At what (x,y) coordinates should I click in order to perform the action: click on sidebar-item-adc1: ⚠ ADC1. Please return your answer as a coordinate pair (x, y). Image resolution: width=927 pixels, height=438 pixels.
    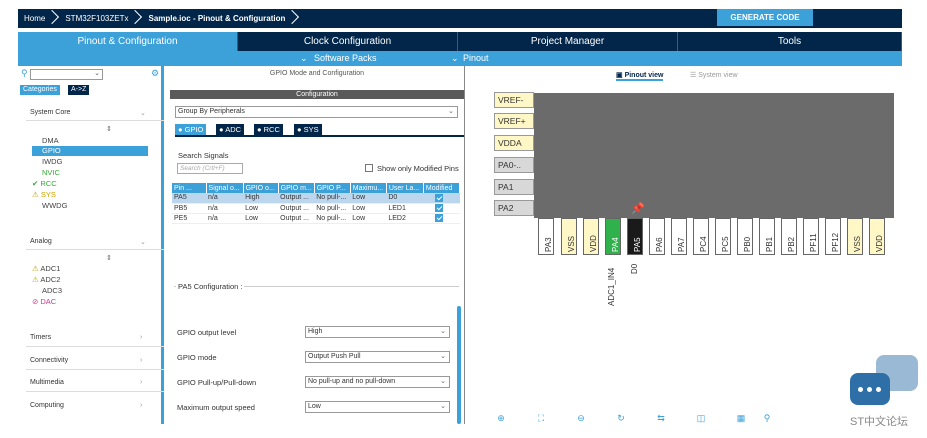
    Looking at the image, I should click on (46, 269).